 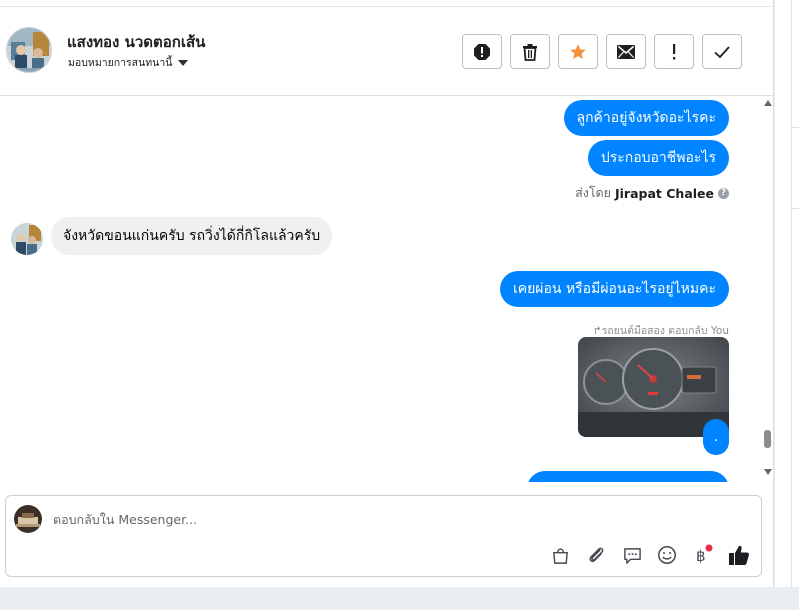 I want to click on mark-unread-button, so click(x=626, y=51).